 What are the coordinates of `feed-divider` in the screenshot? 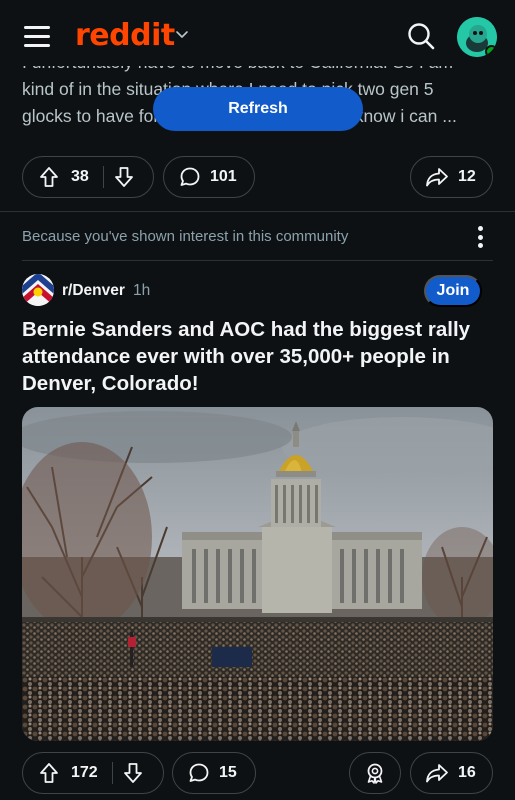 It's located at (257, 211).